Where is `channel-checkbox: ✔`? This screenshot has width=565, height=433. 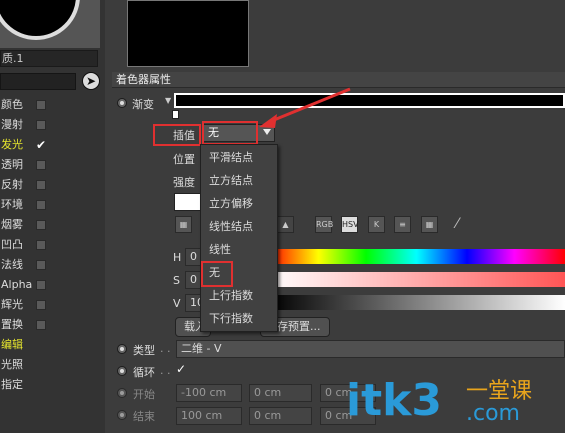 channel-checkbox: ✔ is located at coordinates (41, 145).